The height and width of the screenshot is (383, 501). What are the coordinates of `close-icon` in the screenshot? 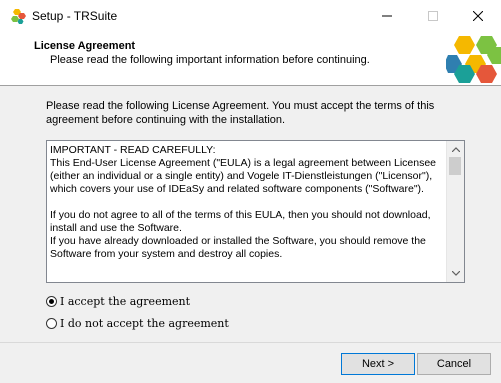 It's located at (478, 16).